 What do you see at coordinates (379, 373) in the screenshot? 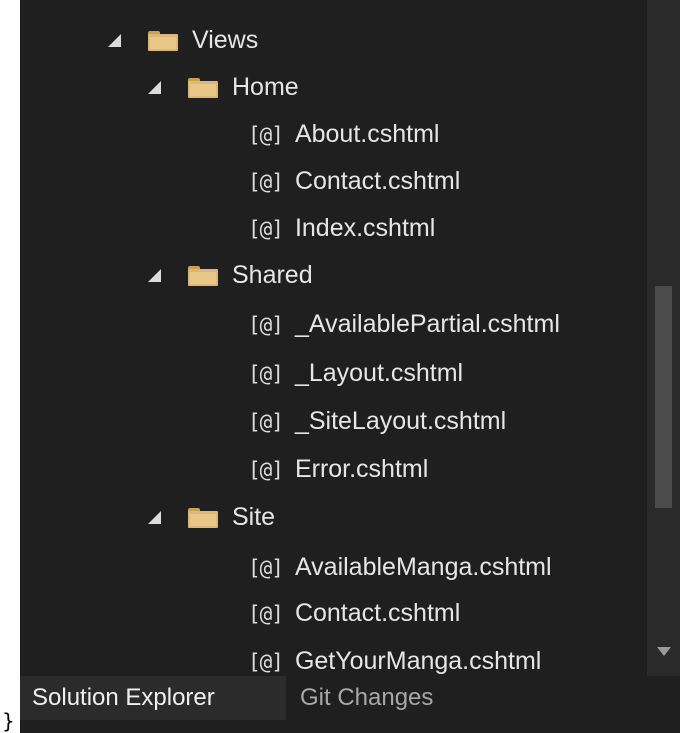
I see `tree-item-label: _Layout.cshtml` at bounding box center [379, 373].